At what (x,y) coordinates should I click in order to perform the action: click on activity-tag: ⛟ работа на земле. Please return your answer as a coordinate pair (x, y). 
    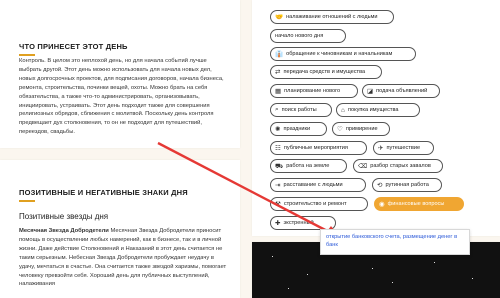
    Looking at the image, I should click on (308, 166).